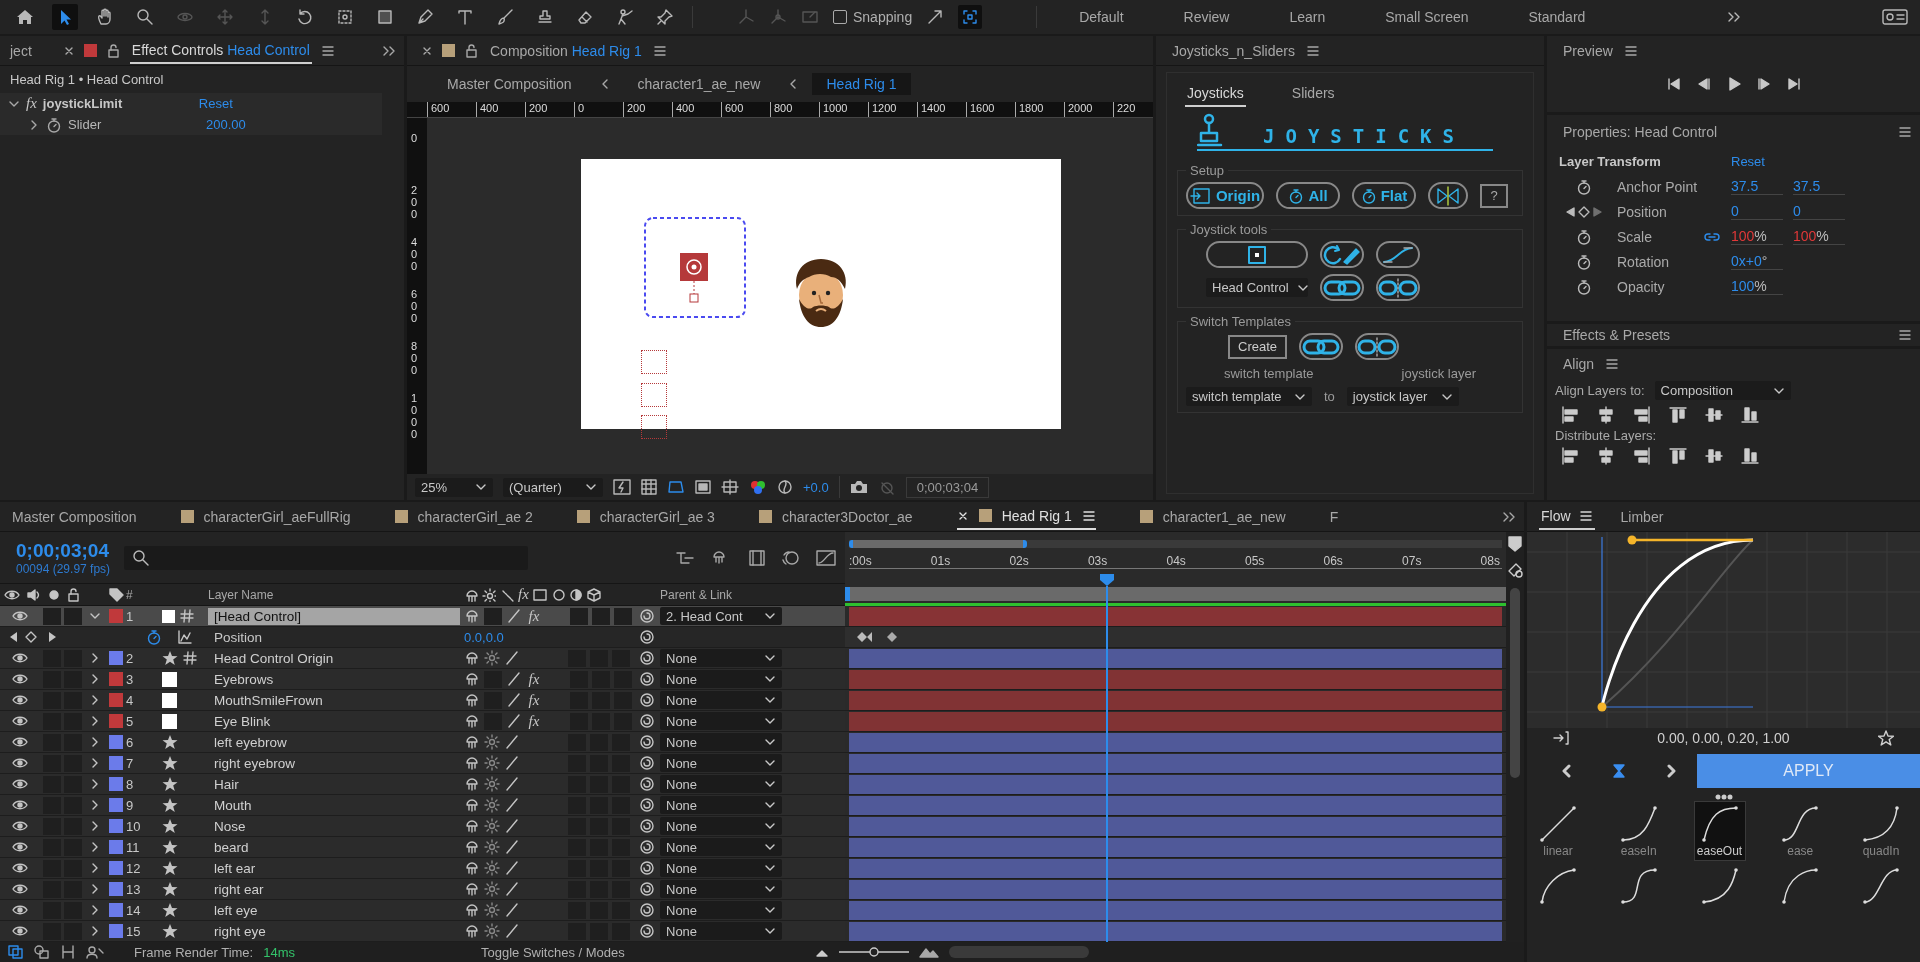 The width and height of the screenshot is (1920, 962). Describe the element at coordinates (1558, 831) in the screenshot. I see `easing-preset: linear` at that location.